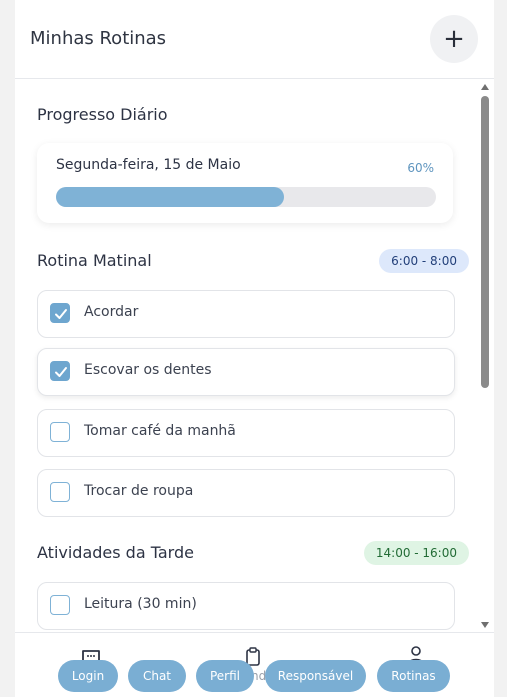 The image size is (507, 697). I want to click on nav-chat-button: Chat, so click(157, 676).